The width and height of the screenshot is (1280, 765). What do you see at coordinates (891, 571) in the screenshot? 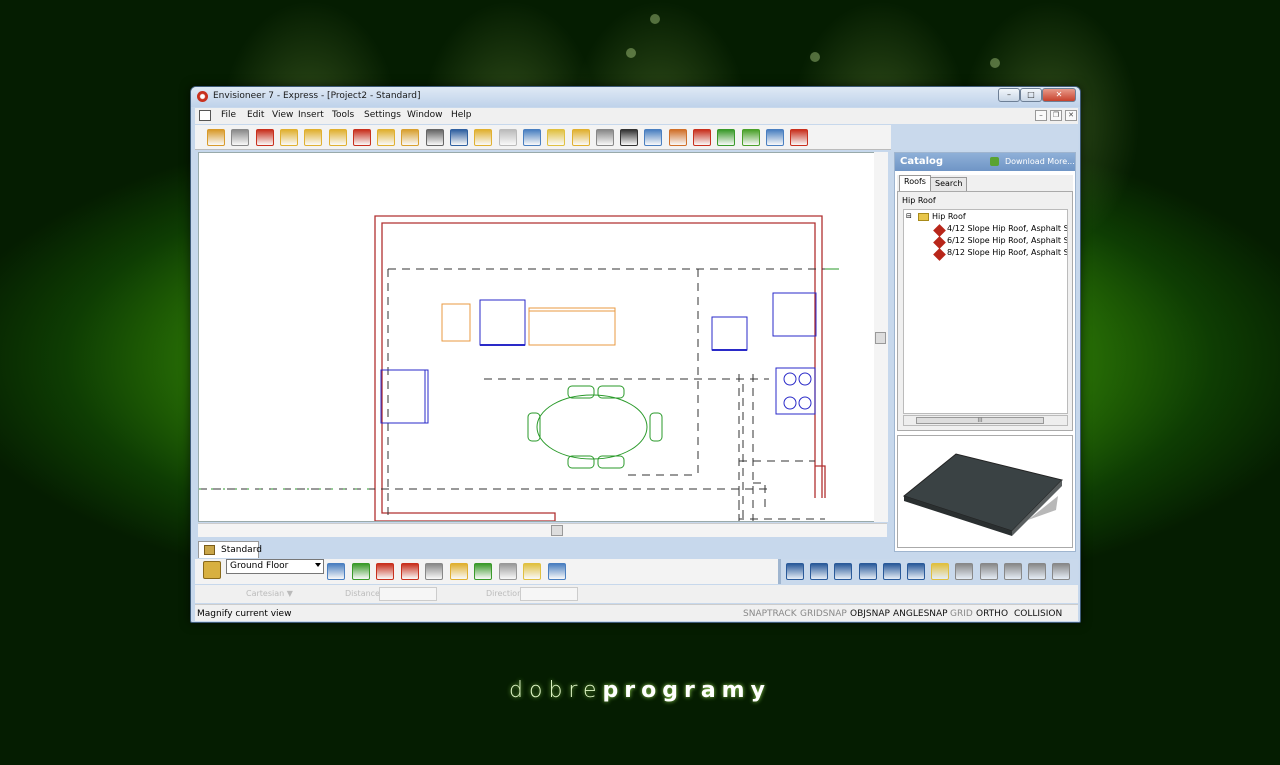
I see `zoom-previous-icon` at bounding box center [891, 571].